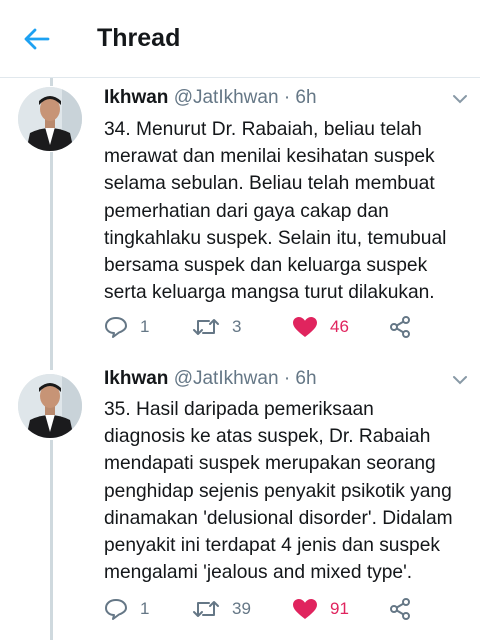  I want to click on tweet-text-line: selama sebulan. Beliau telah membuat, so click(269, 184).